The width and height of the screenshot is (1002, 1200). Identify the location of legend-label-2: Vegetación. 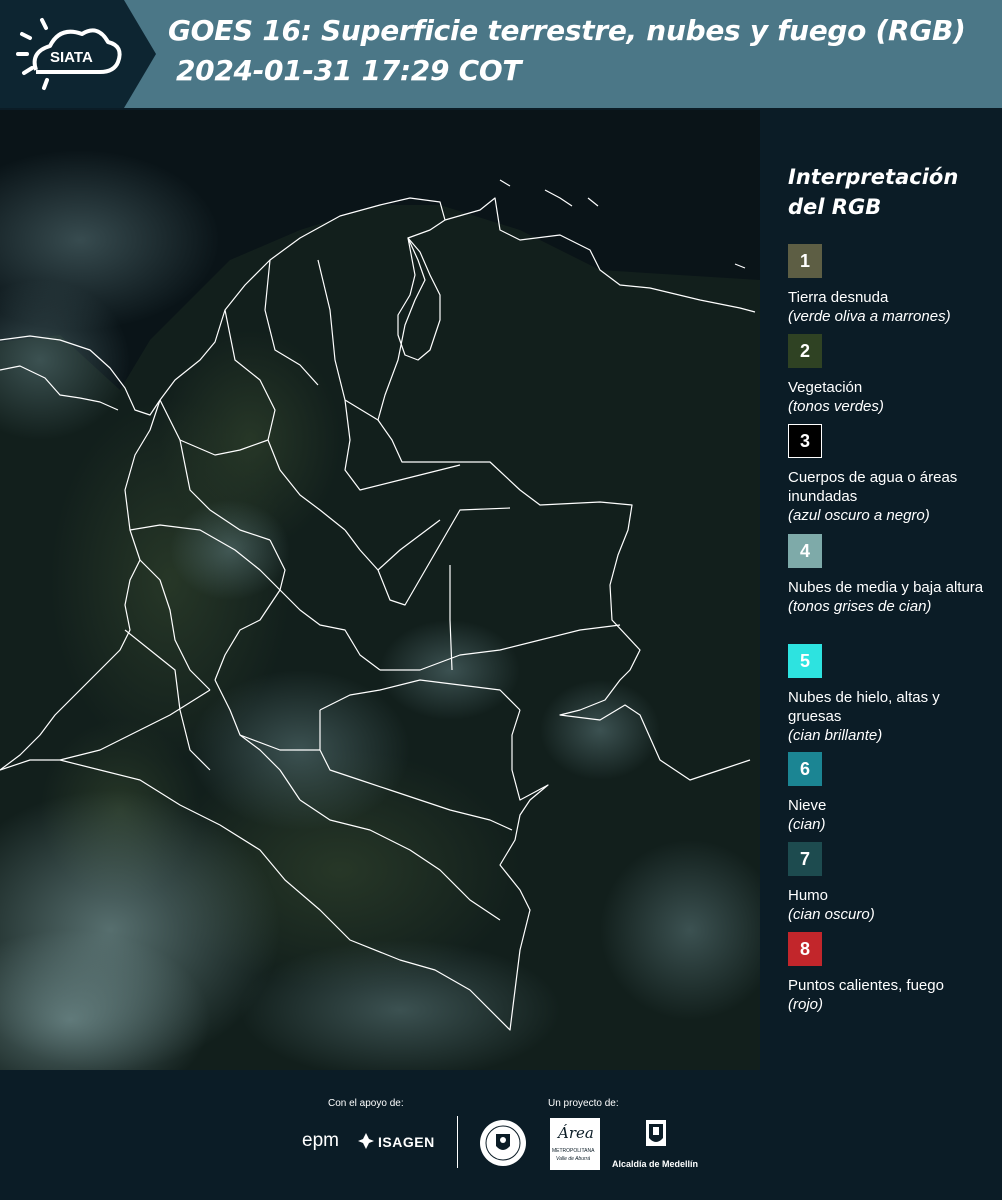
(825, 387).